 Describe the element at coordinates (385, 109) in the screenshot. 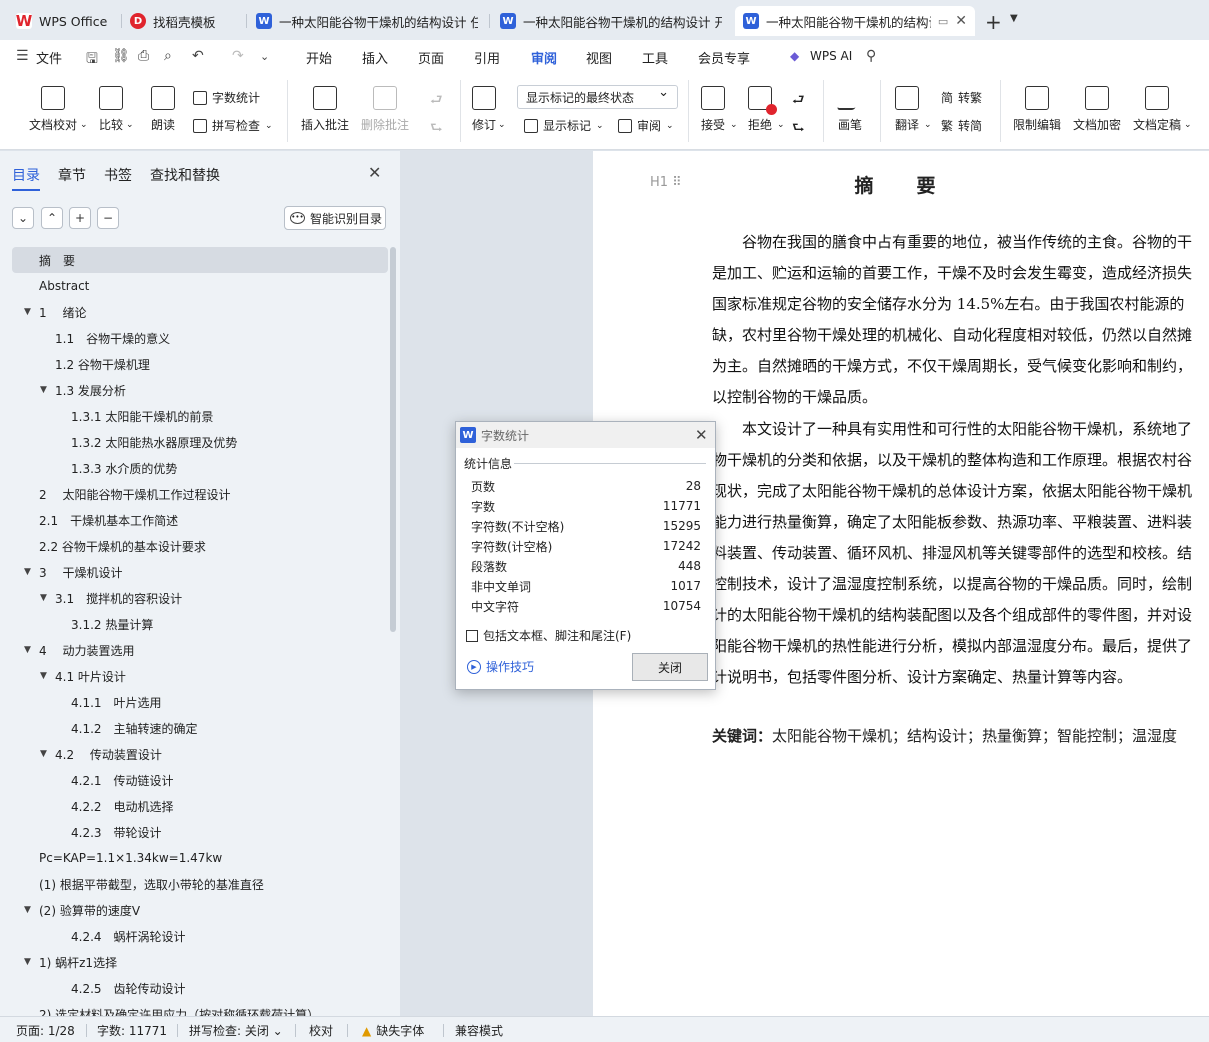

I see `delete-comment-button: 删除批注` at that location.